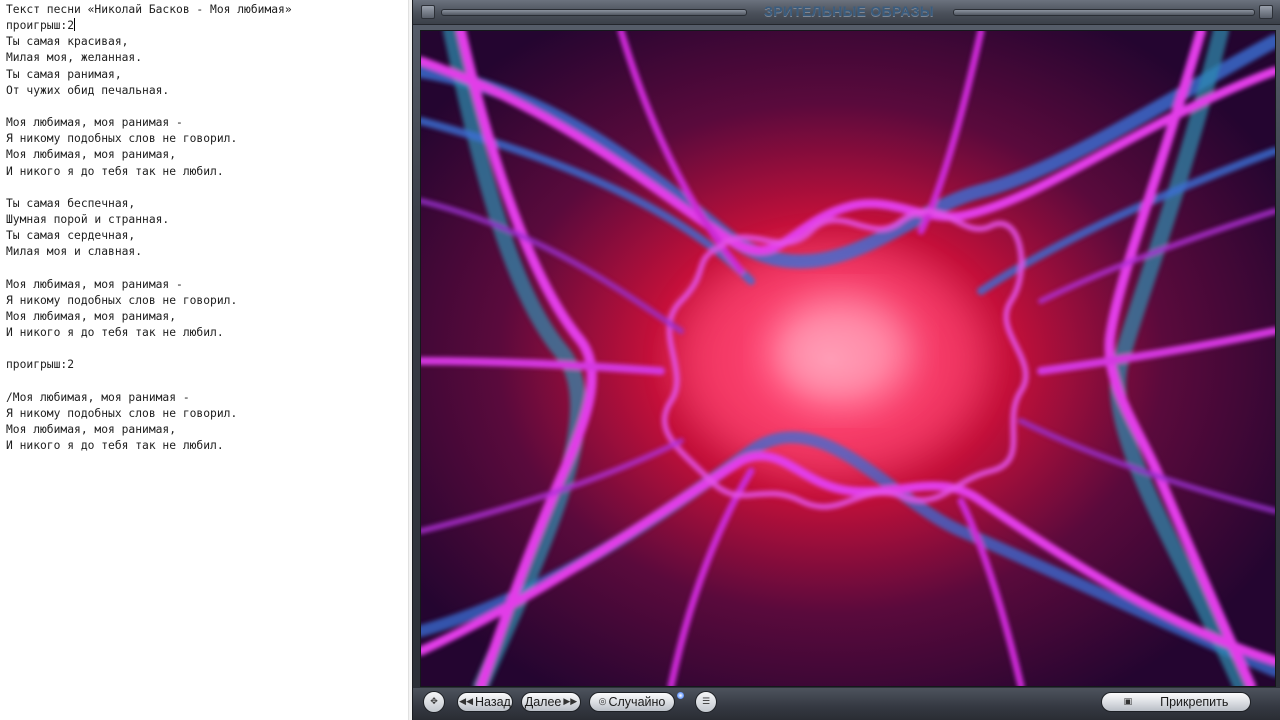 Image resolution: width=1280 pixels, height=720 pixels. What do you see at coordinates (1104, 12) in the screenshot?
I see `title-rail-right` at bounding box center [1104, 12].